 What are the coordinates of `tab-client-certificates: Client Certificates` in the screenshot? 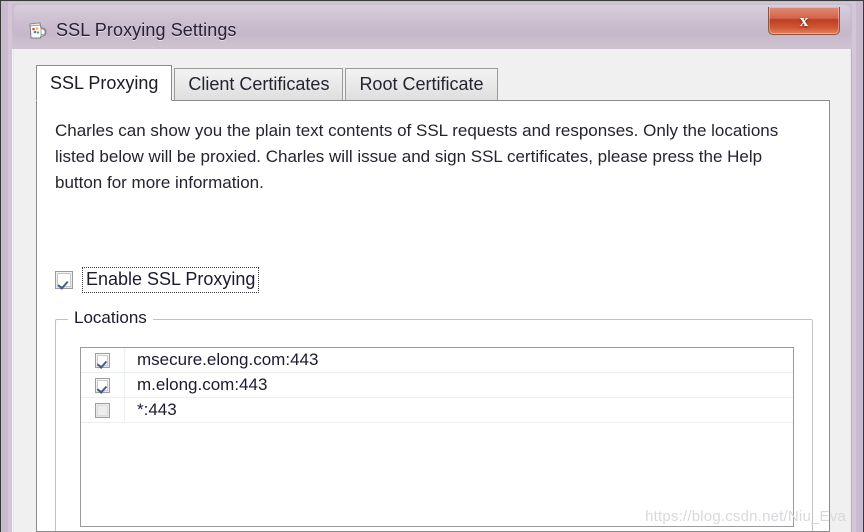 It's located at (259, 84).